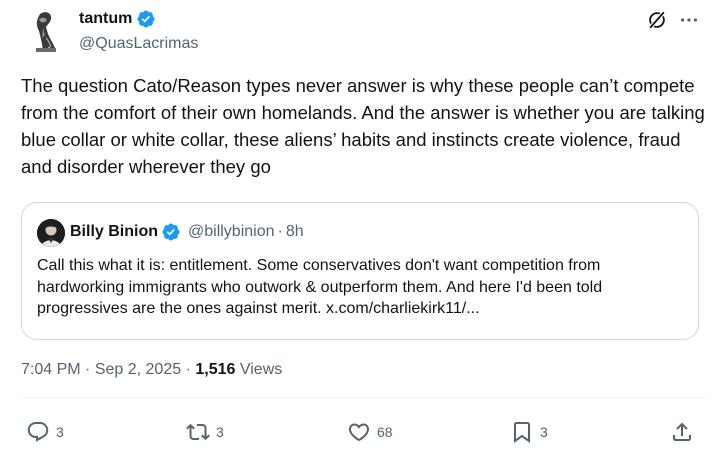  What do you see at coordinates (38, 432) in the screenshot?
I see `reply-icon` at bounding box center [38, 432].